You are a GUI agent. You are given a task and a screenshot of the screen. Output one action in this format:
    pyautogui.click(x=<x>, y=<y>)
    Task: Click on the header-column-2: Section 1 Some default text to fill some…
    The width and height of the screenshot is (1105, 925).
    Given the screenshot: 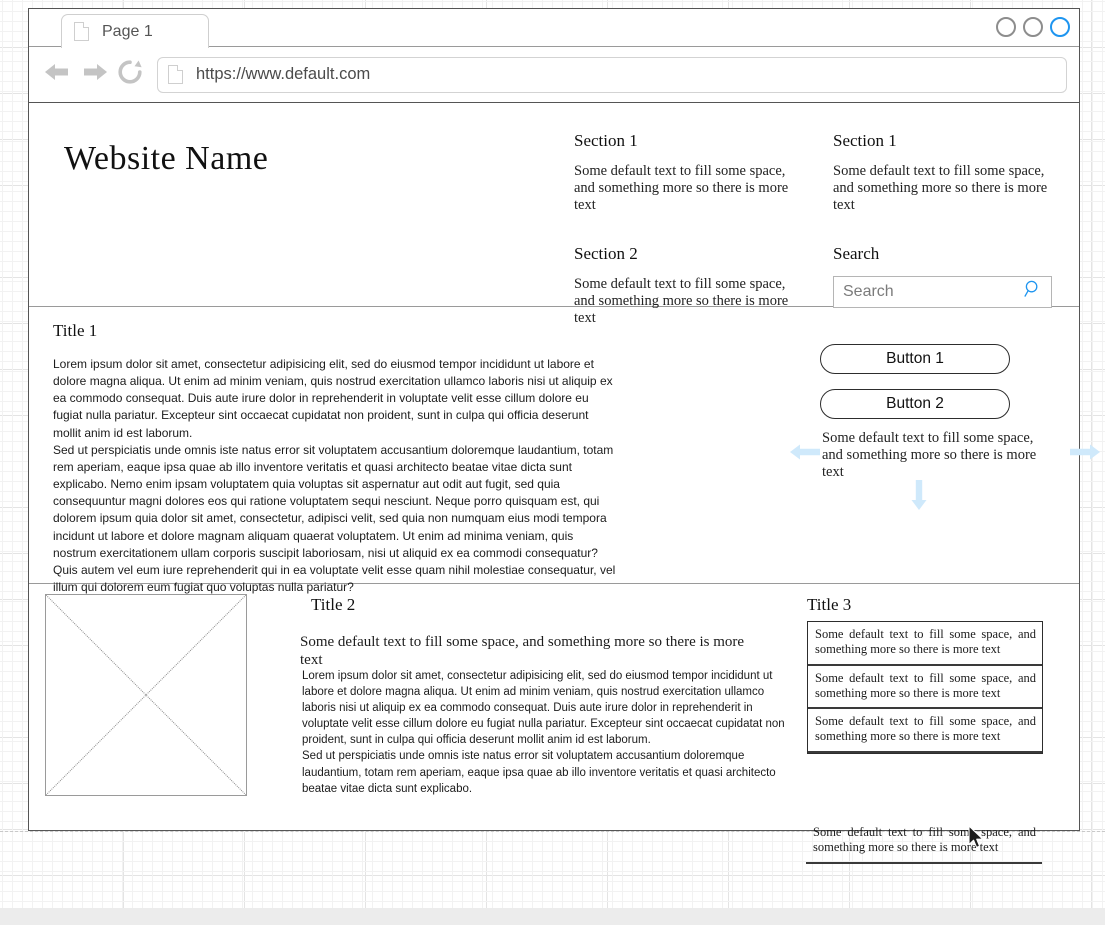 What is the action you would take?
    pyautogui.click(x=948, y=229)
    